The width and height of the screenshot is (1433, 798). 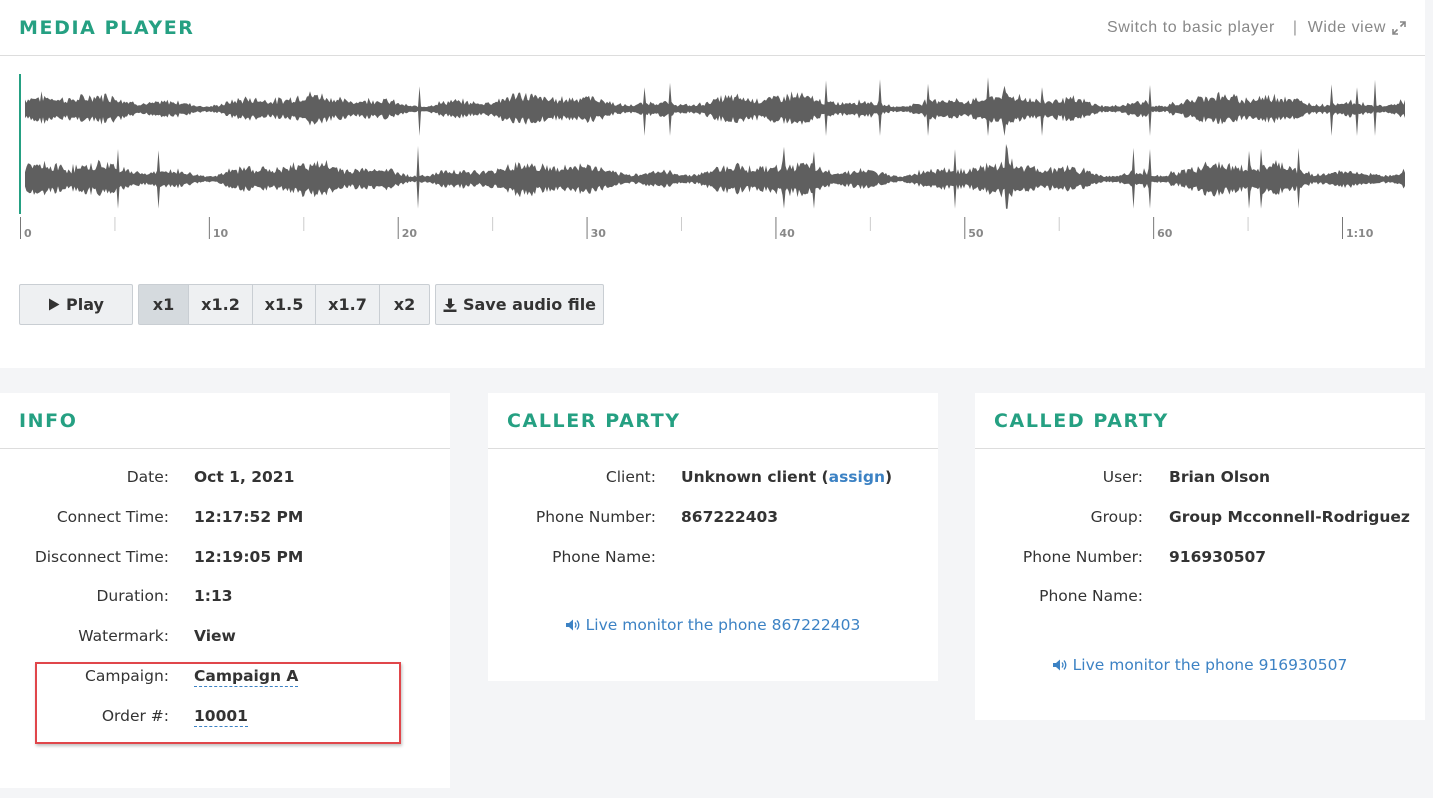 What do you see at coordinates (595, 516) in the screenshot?
I see `caller-phone-label: Phone Number:` at bounding box center [595, 516].